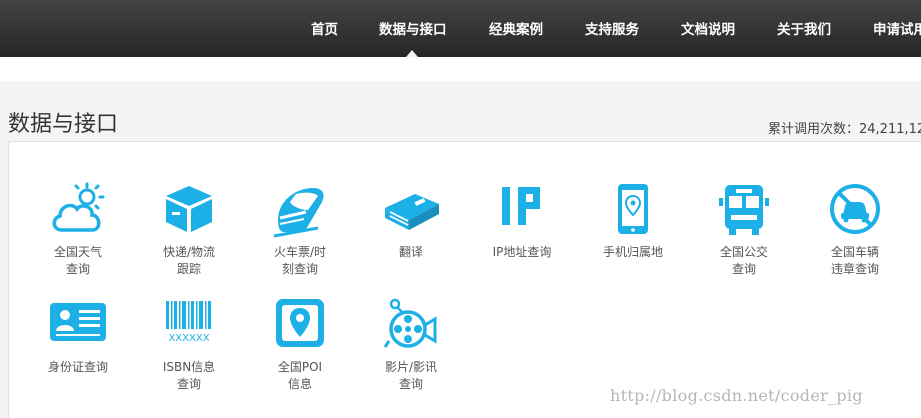 The image size is (921, 418). I want to click on watermark: http://blog.csdn.net/coder_pig, so click(736, 395).